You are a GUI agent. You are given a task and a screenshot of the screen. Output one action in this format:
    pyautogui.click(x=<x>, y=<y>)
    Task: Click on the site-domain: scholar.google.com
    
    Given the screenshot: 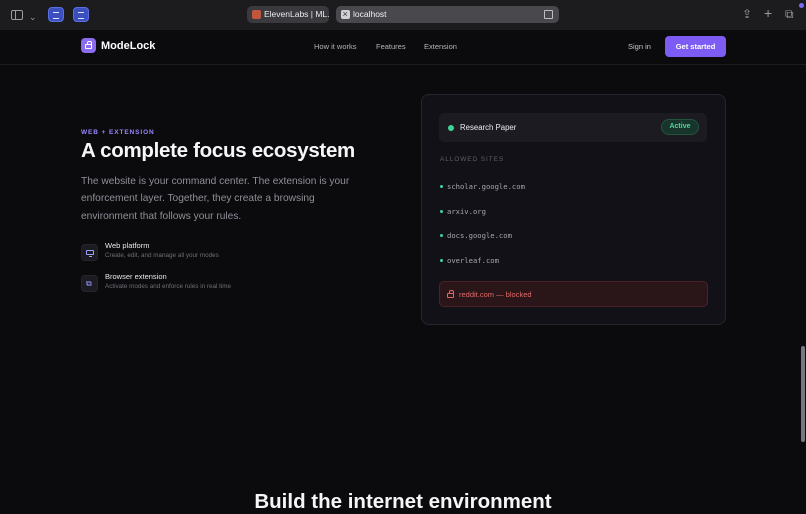 What is the action you would take?
    pyautogui.click(x=486, y=186)
    